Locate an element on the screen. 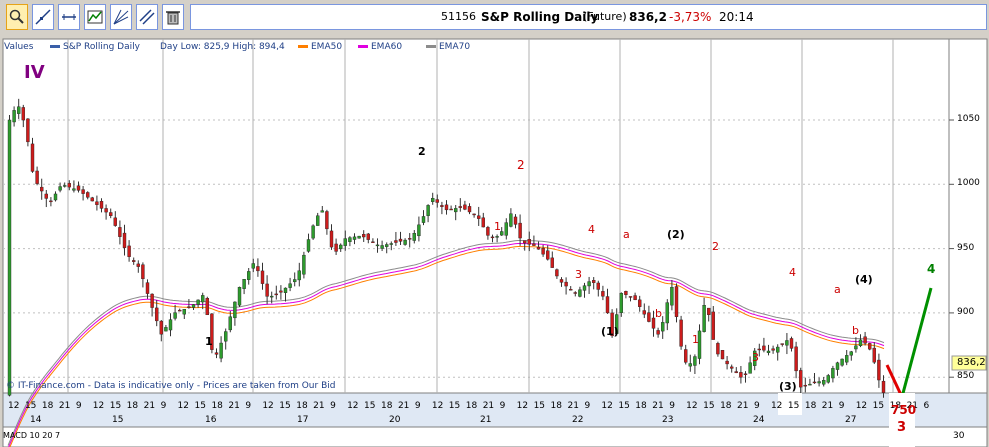  legend-day-range: Day Low: 825,9 High: 894,4 is located at coordinates (222, 47).